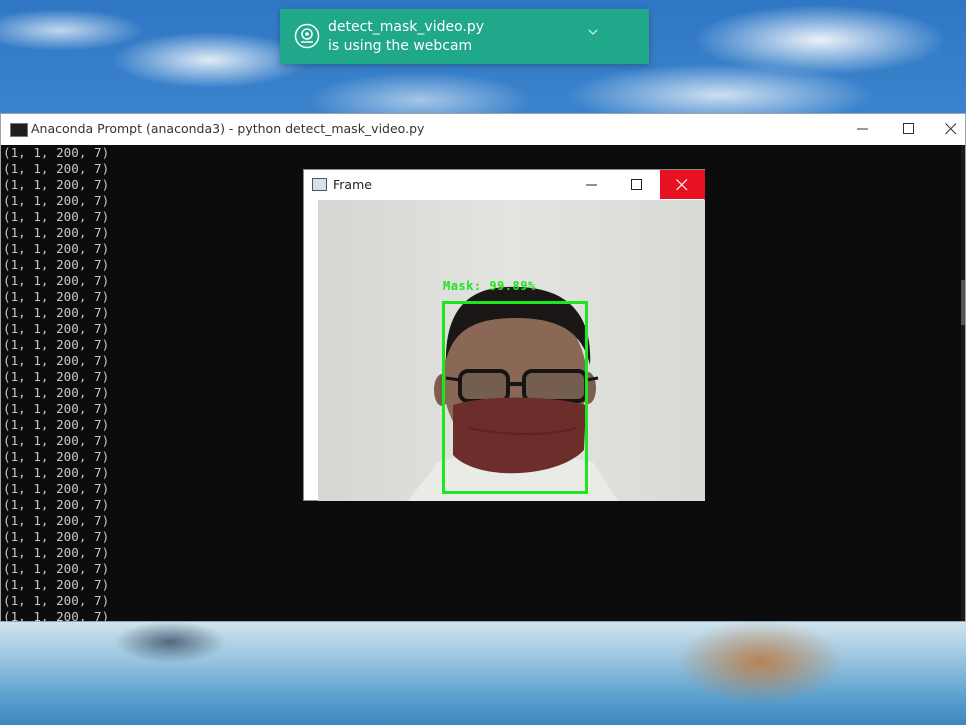  What do you see at coordinates (489, 286) in the screenshot?
I see `mask-detection-label: Mask: 99.89%` at bounding box center [489, 286].